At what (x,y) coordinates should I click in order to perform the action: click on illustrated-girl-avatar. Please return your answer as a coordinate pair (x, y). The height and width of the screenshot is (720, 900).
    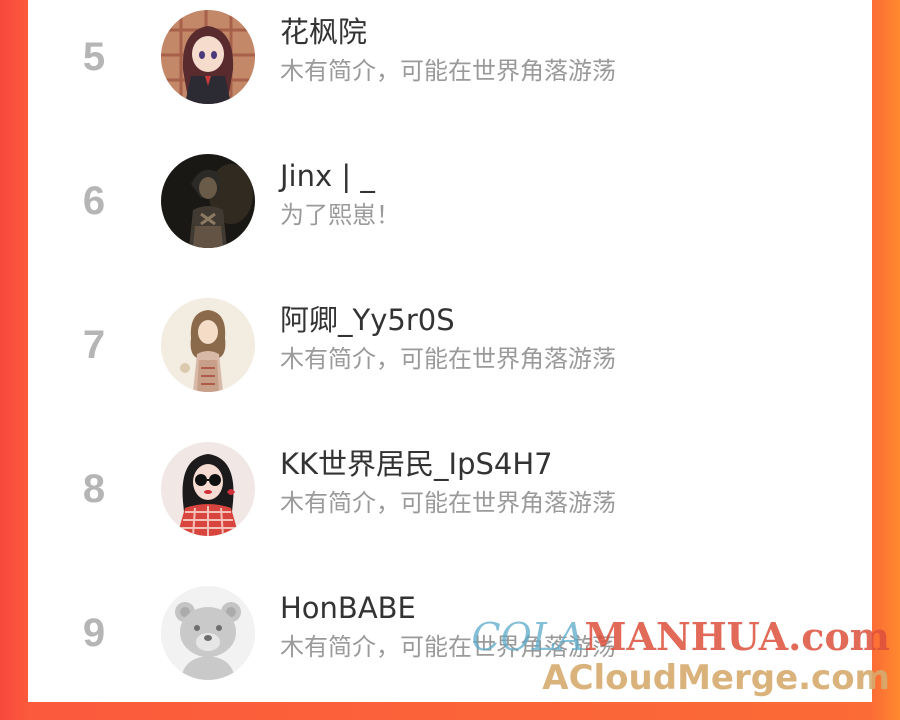
    Looking at the image, I should click on (208, 345).